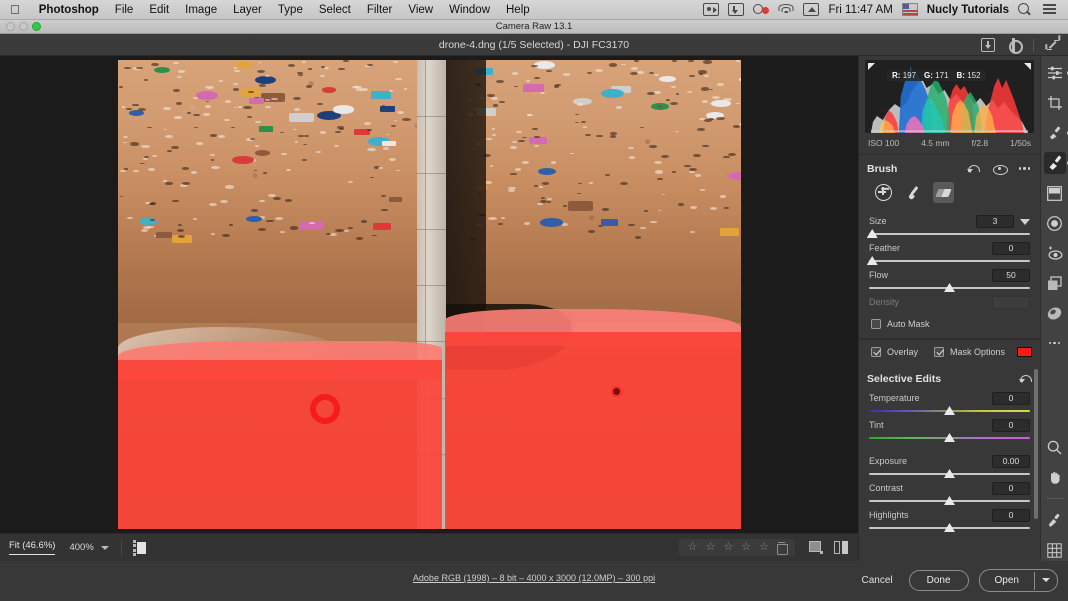 The image size is (1068, 601). What do you see at coordinates (247, 10) in the screenshot?
I see `menu-item-layer: Layer` at bounding box center [247, 10].